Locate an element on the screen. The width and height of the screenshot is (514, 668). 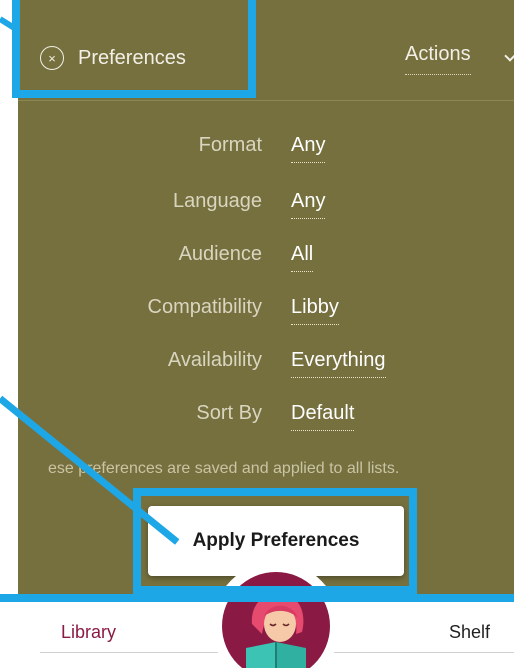
preference-label: Compatibility is located at coordinates (204, 307).